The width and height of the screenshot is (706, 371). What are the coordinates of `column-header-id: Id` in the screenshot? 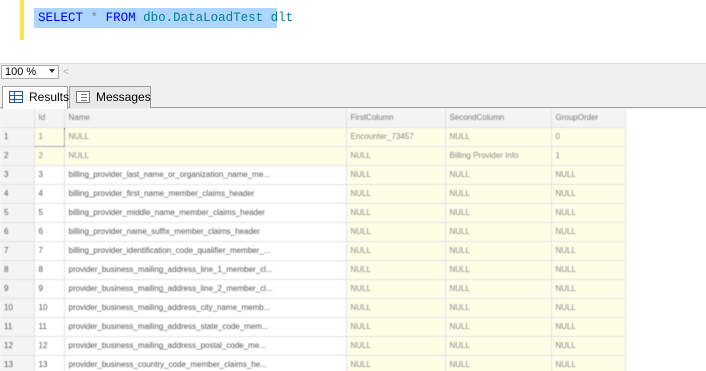 It's located at (49, 118).